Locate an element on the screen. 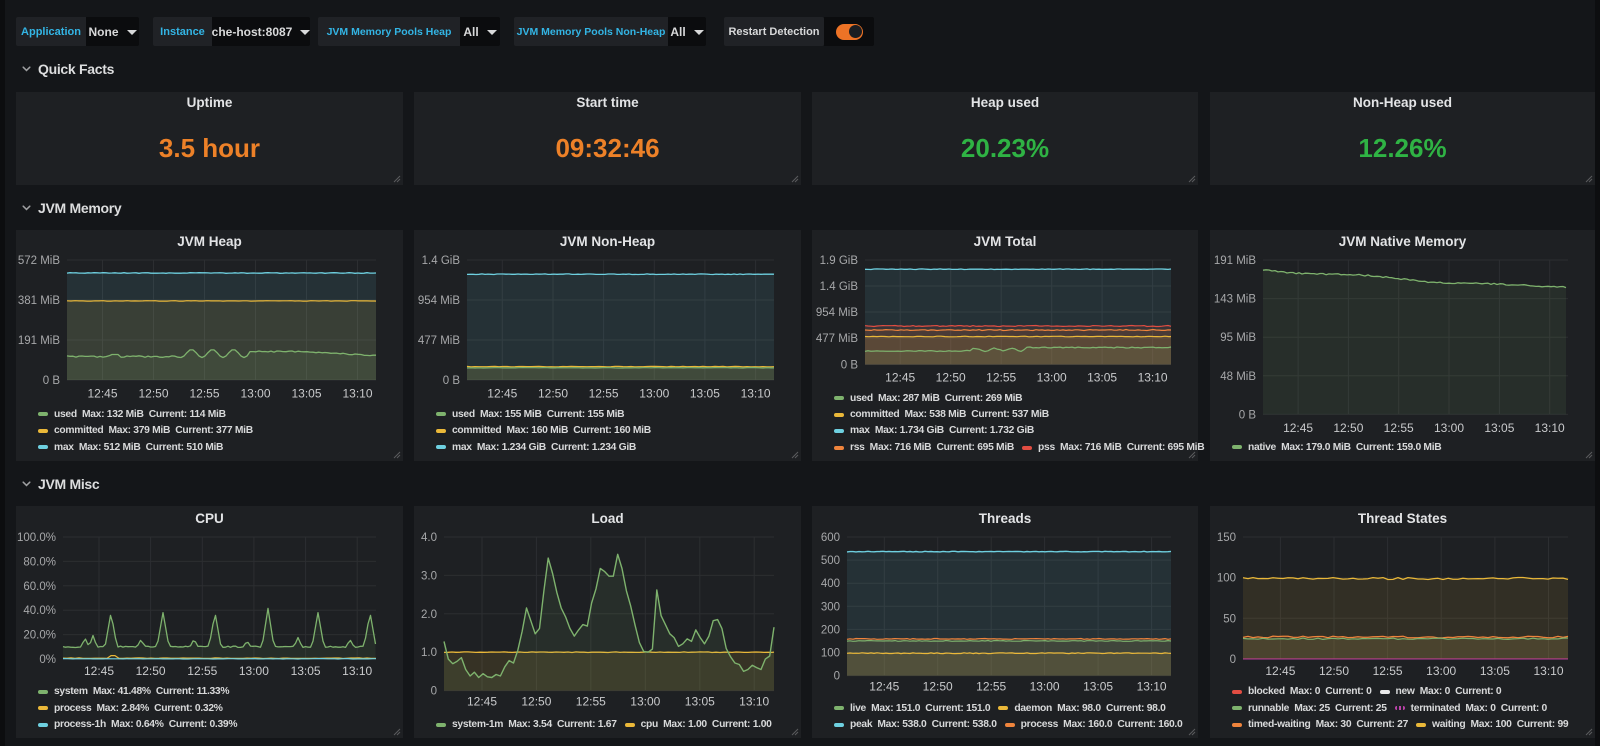  svg-text: 48 MiB is located at coordinates (1238, 377).